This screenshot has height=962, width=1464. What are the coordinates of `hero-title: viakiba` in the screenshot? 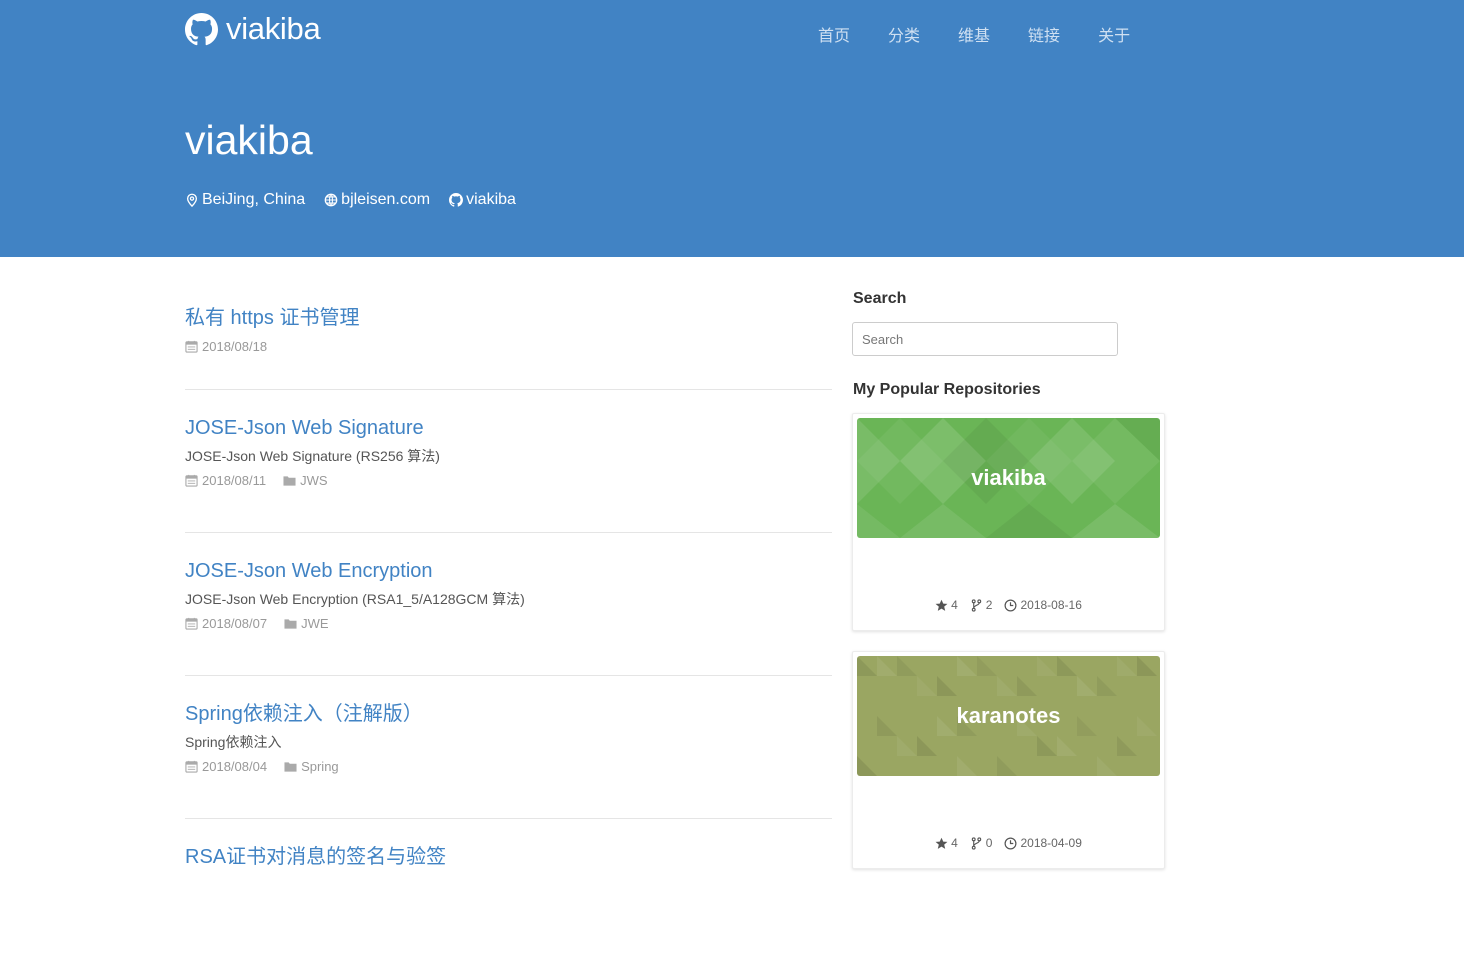 It's located at (249, 140).